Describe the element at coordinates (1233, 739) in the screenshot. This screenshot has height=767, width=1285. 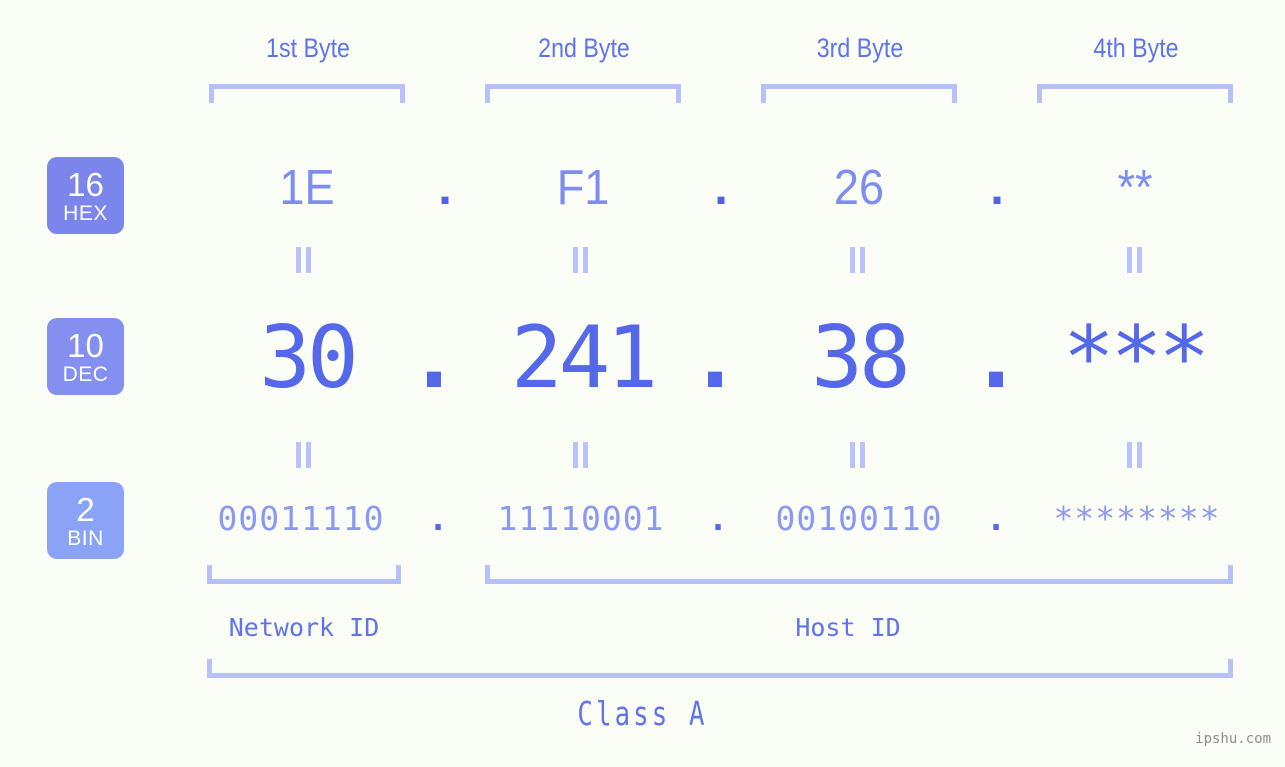
I see `site-watermark: ipshu.com` at that location.